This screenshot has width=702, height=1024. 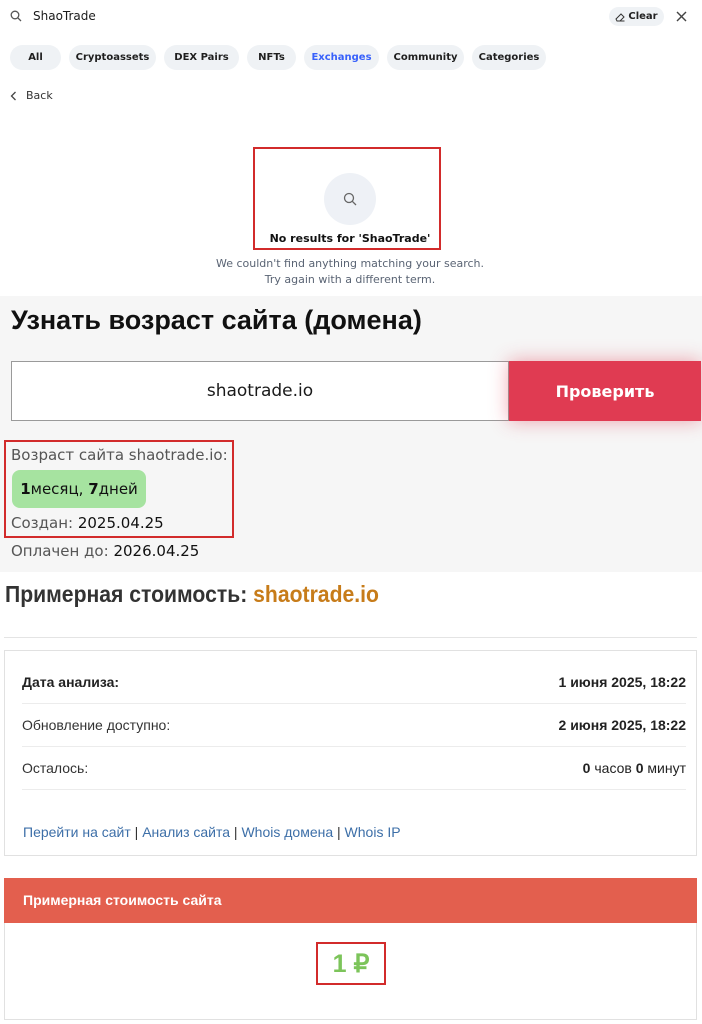 I want to click on update-available-value: 2 июня 2025, 18:22, so click(x=622, y=725).